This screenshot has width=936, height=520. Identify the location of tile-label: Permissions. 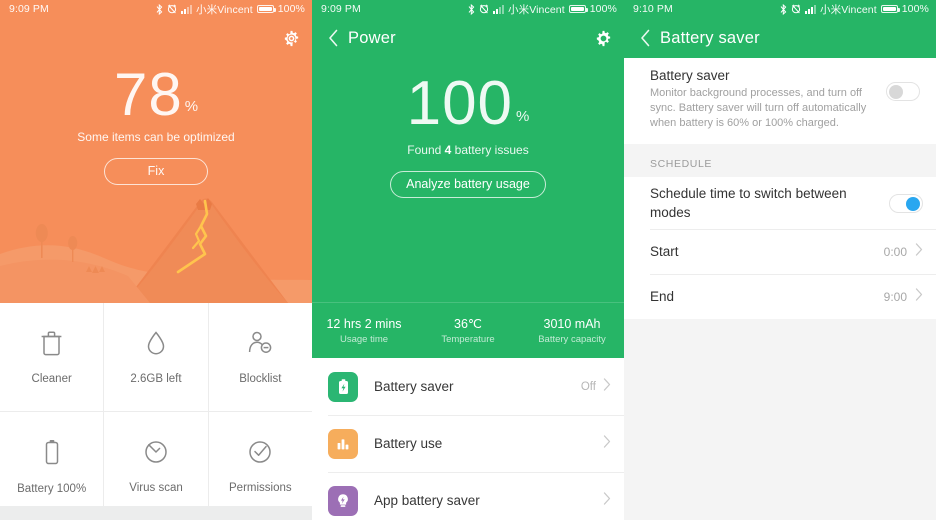
(260, 487).